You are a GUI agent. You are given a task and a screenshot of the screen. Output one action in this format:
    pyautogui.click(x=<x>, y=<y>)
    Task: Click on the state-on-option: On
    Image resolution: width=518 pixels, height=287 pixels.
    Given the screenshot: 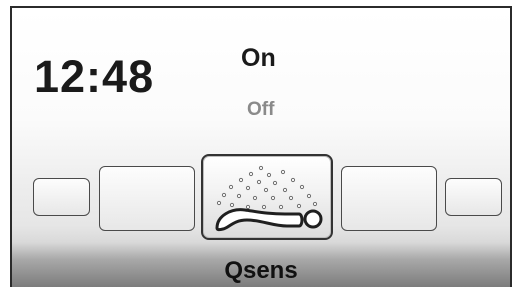 What is the action you would take?
    pyautogui.click(x=258, y=58)
    